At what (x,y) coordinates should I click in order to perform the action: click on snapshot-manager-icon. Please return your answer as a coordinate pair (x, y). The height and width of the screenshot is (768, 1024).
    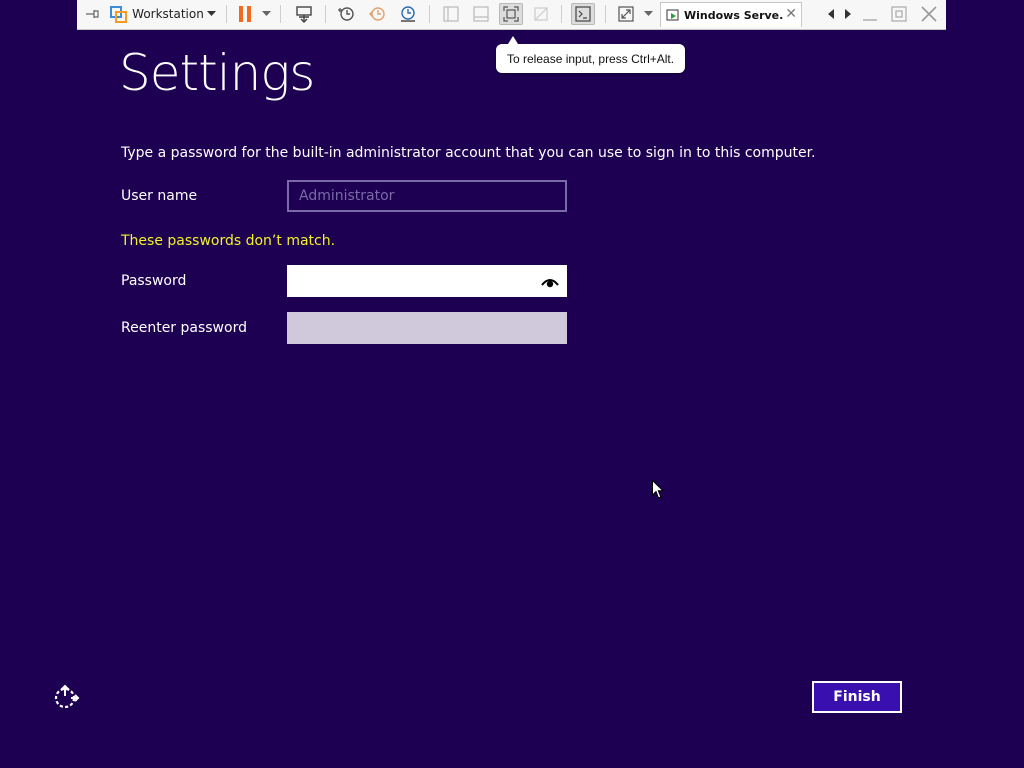
    Looking at the image, I should click on (408, 14).